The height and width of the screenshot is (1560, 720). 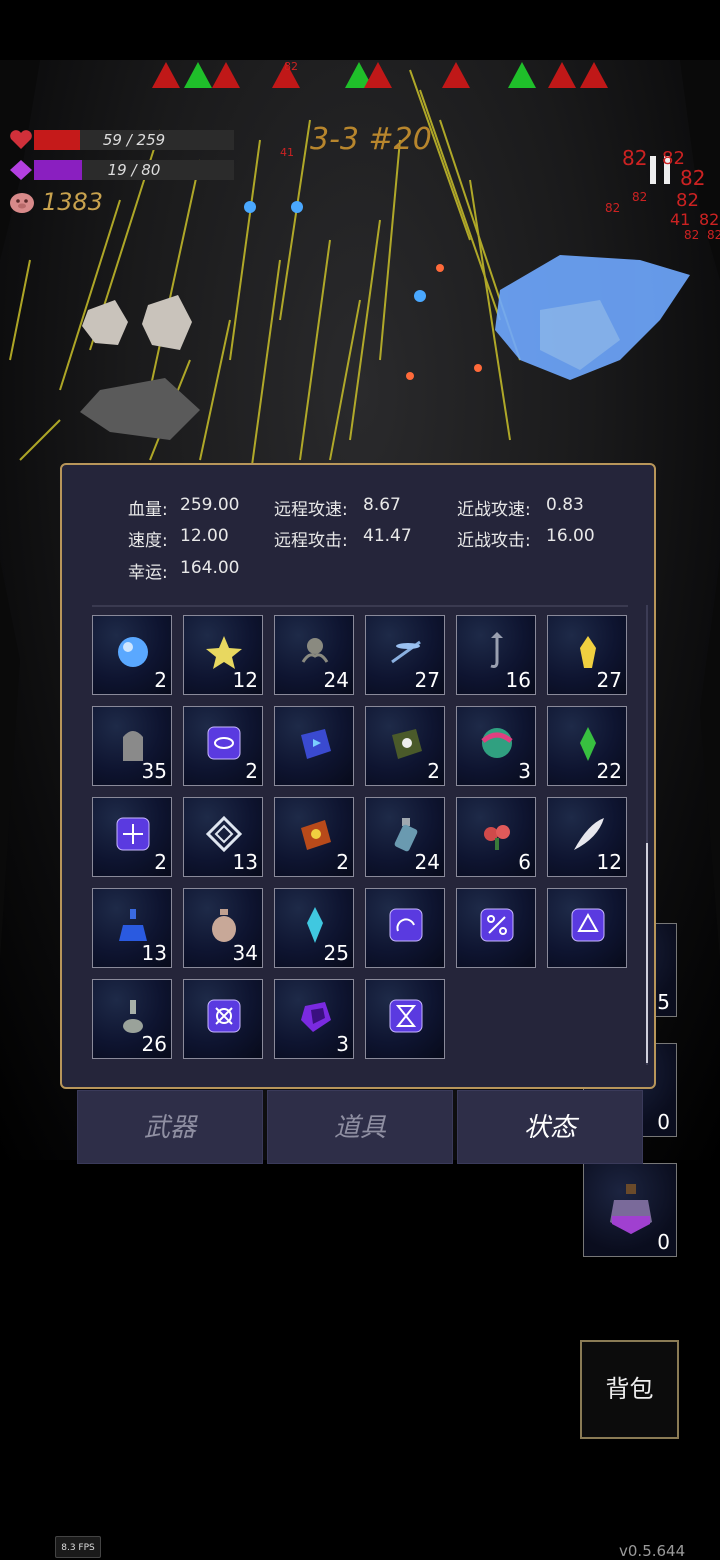 I want to click on flower-icon, so click(x=497, y=837).